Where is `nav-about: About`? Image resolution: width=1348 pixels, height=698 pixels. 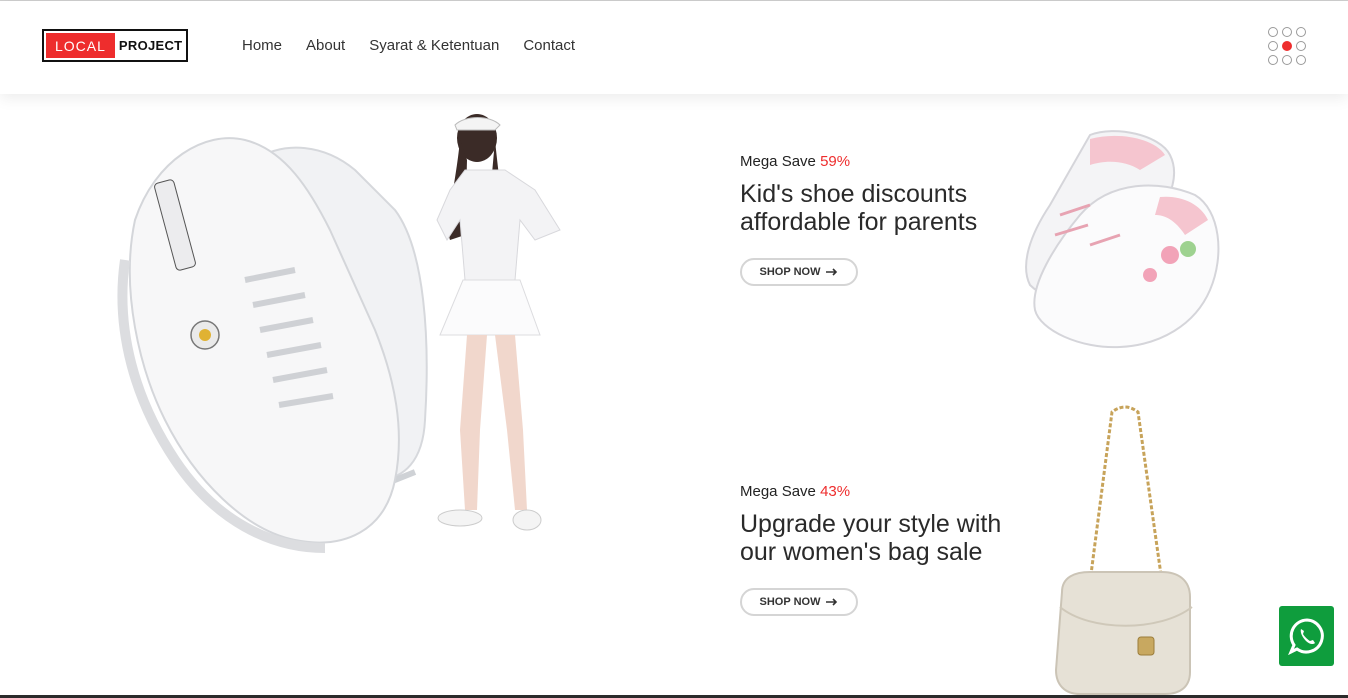 nav-about: About is located at coordinates (325, 45).